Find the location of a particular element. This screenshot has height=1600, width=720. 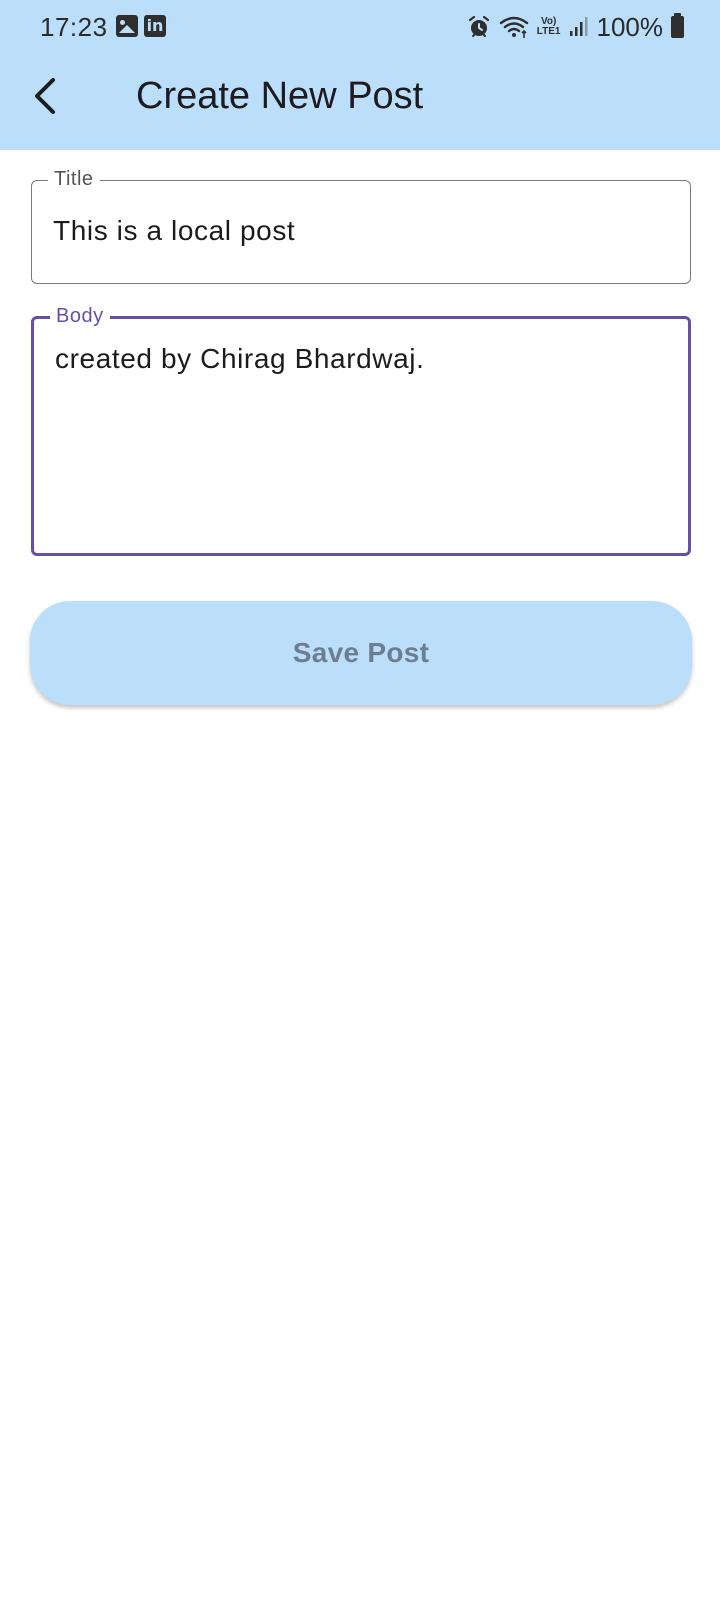

notification-icons: in is located at coordinates (141, 26).